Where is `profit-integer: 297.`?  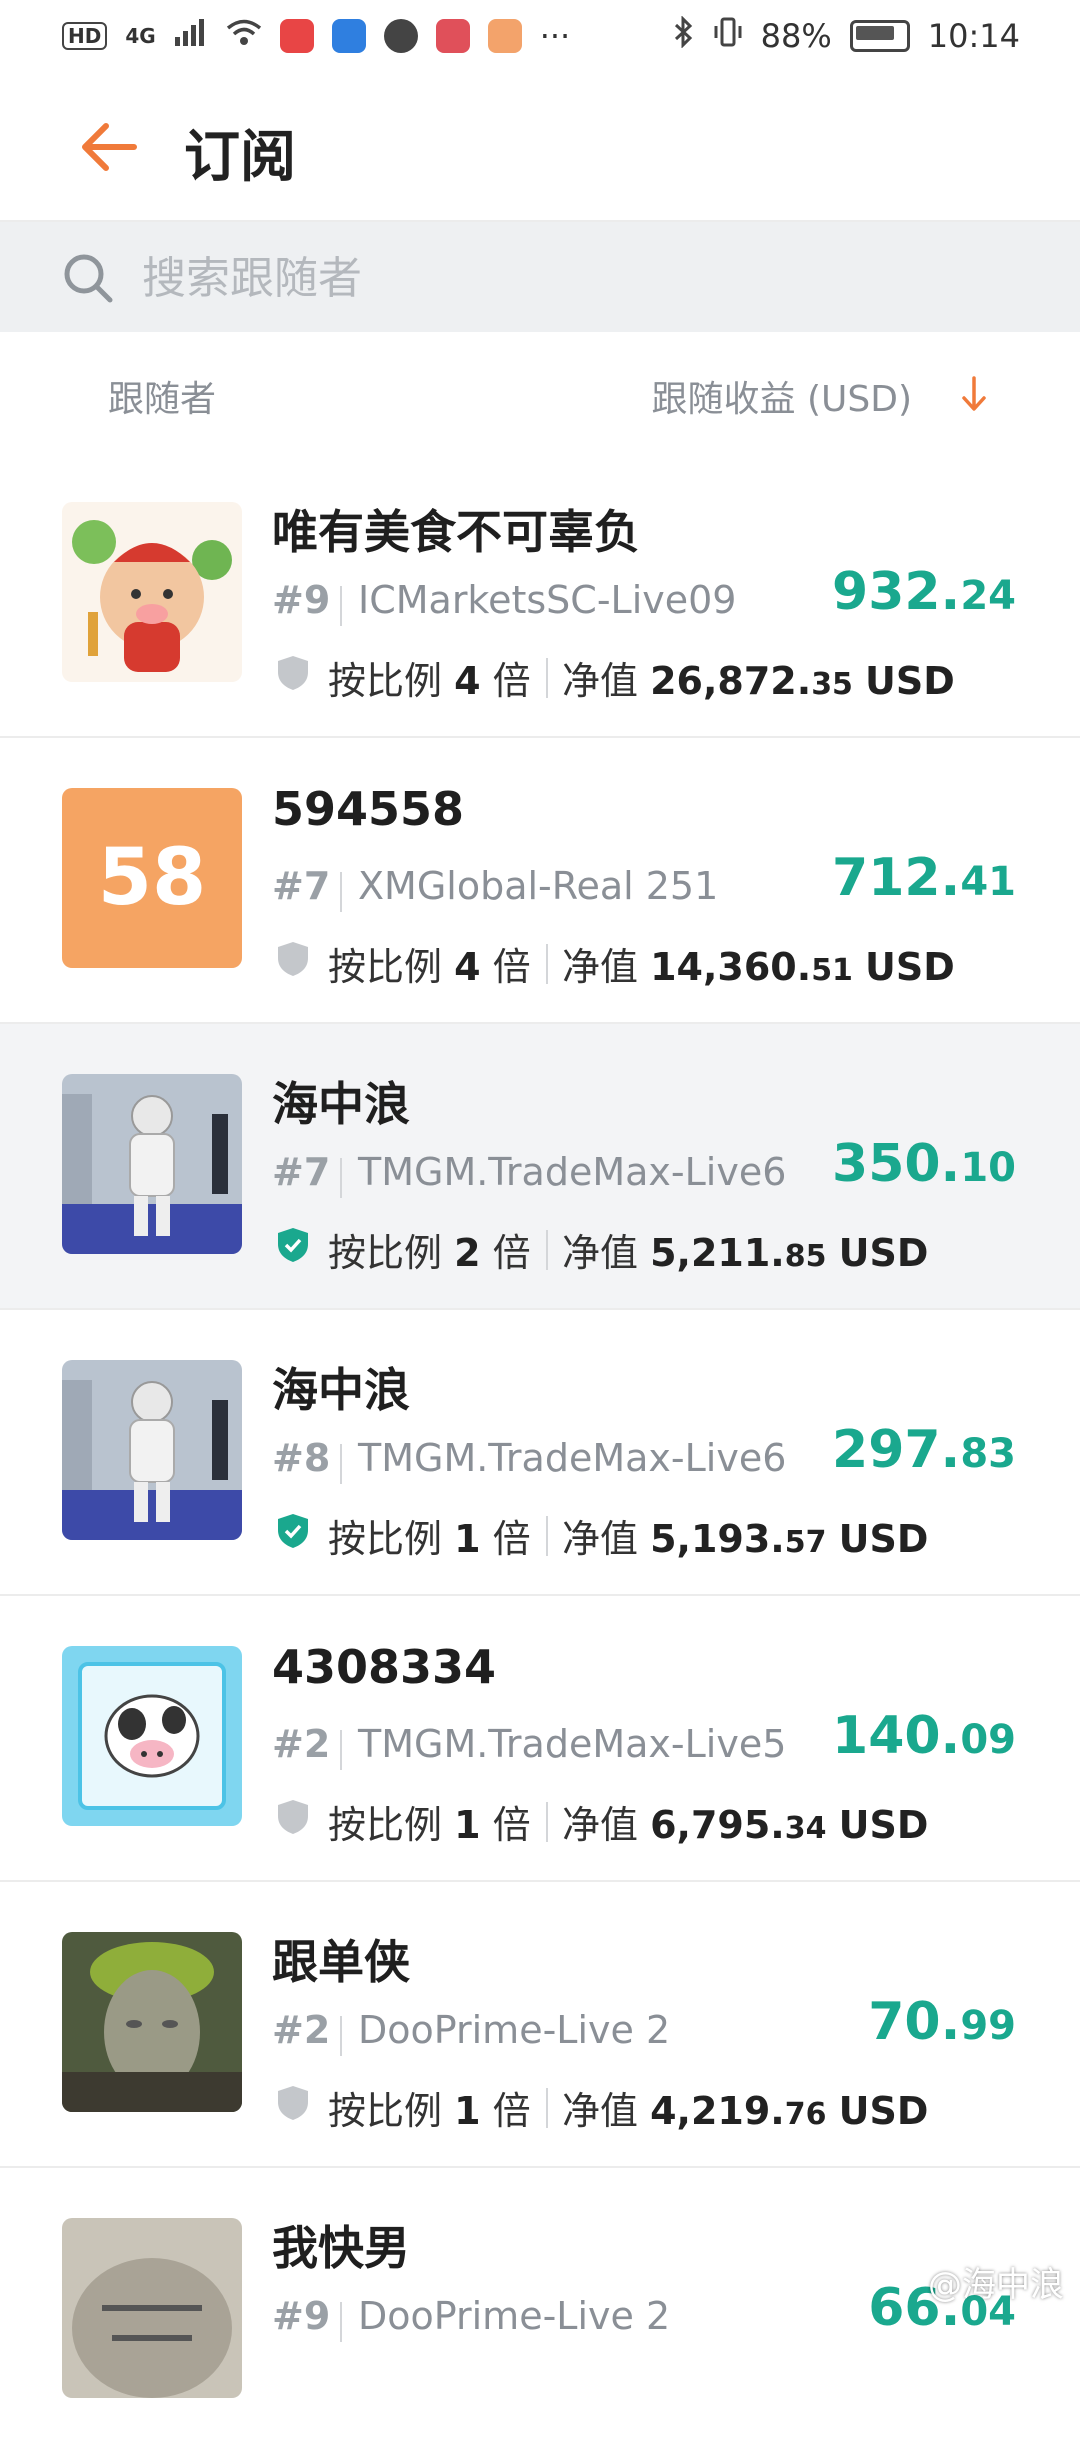
profit-integer: 297. is located at coordinates (896, 1450).